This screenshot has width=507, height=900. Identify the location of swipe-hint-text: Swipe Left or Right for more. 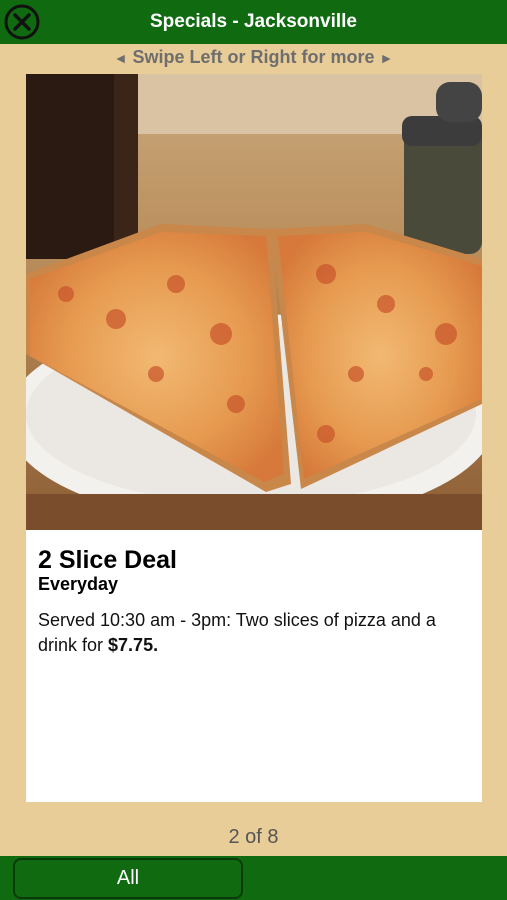
(253, 57).